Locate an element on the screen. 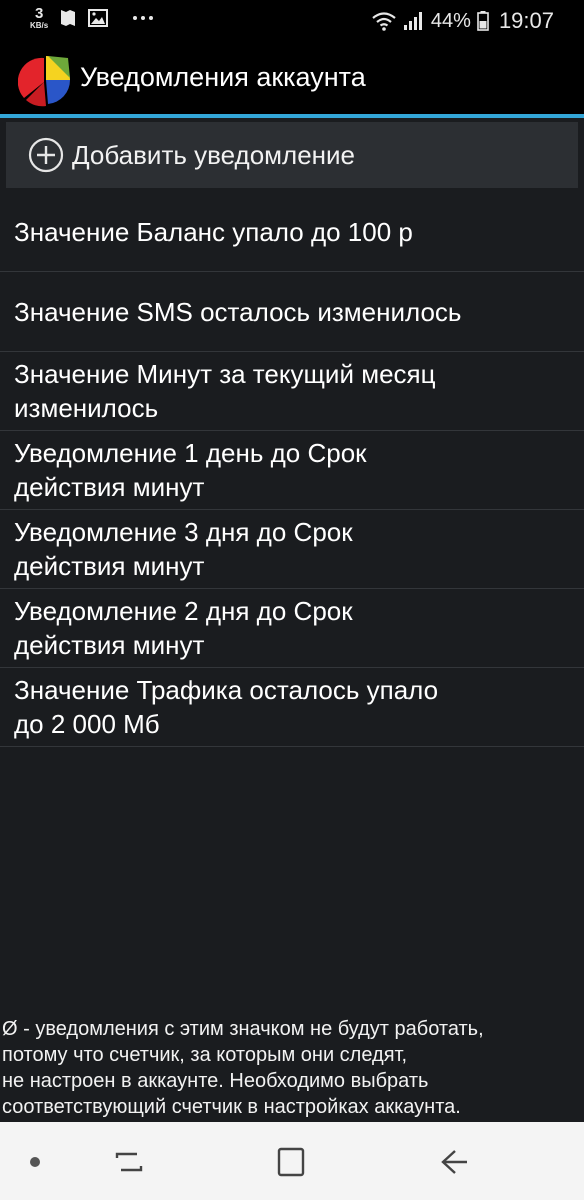 Image resolution: width=584 pixels, height=1200 pixels. home-icon is located at coordinates (291, 1162).